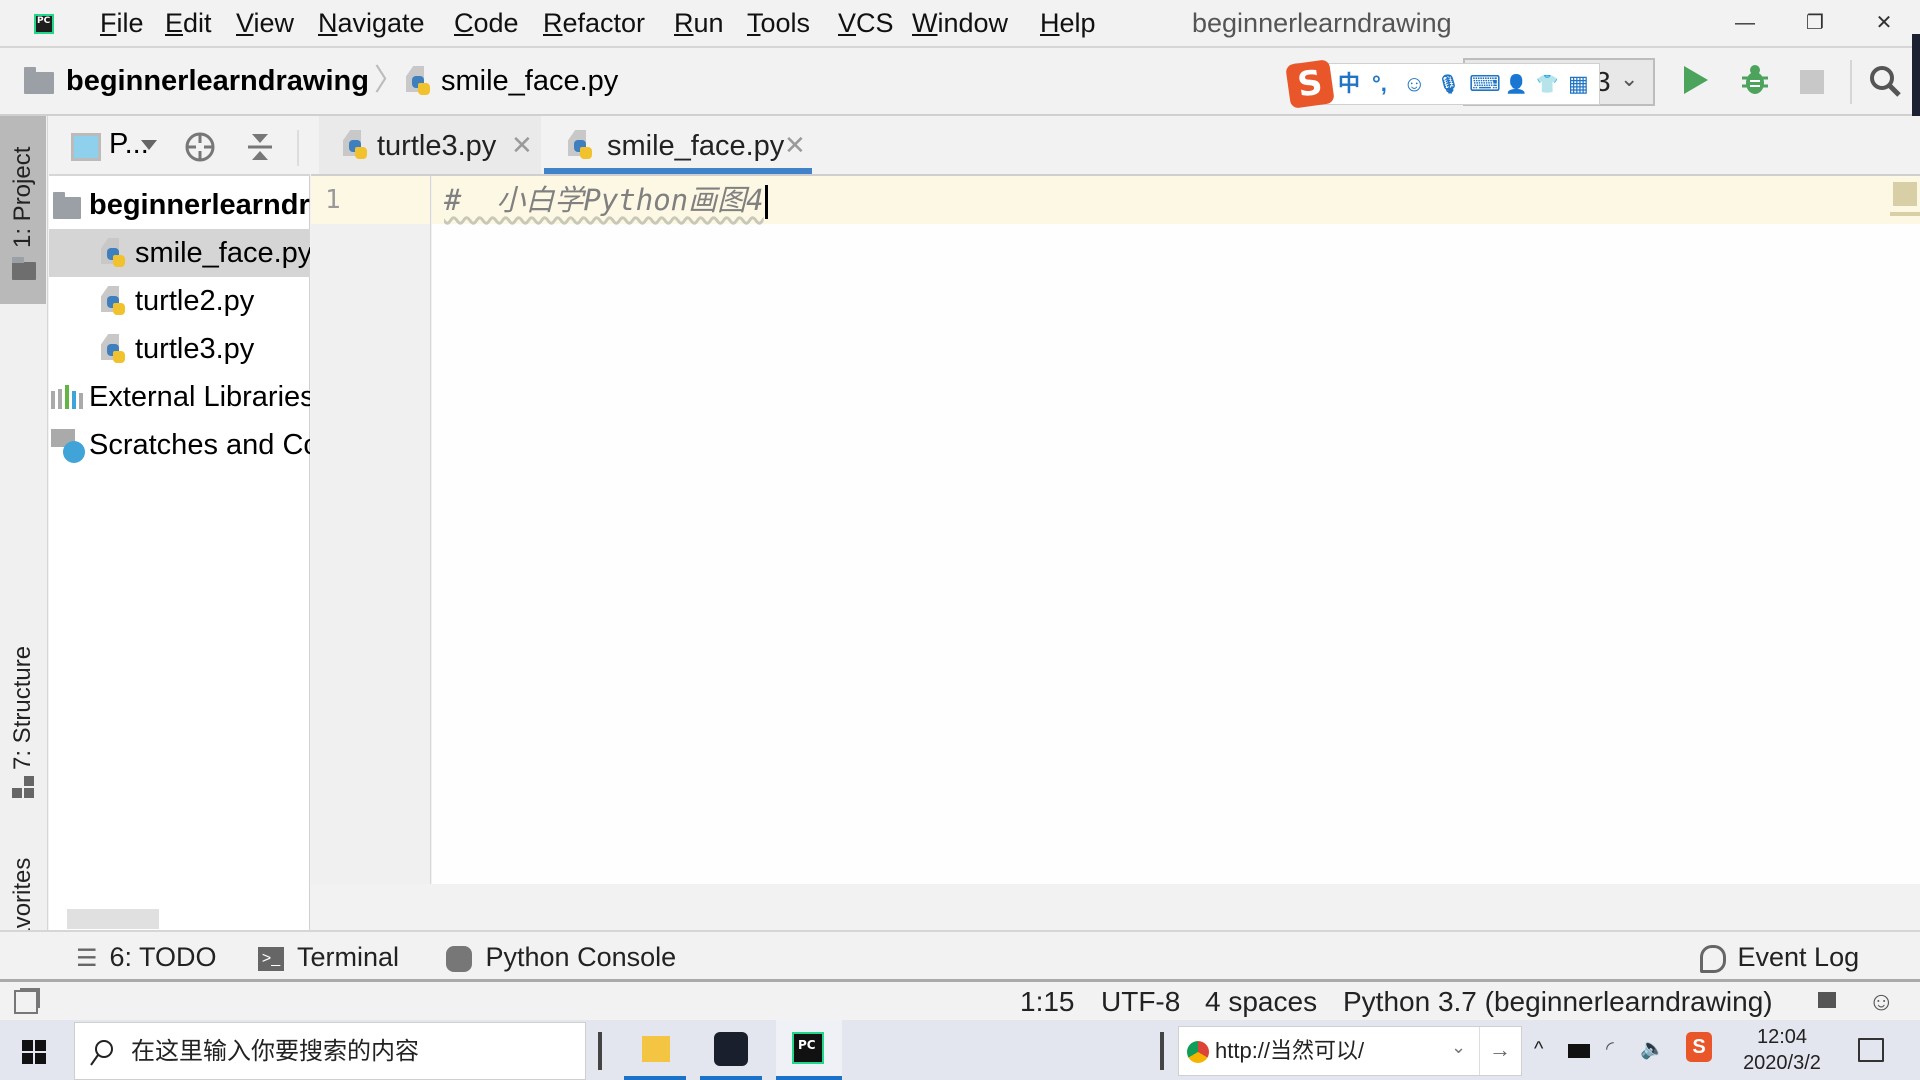 Image resolution: width=1920 pixels, height=1080 pixels. Describe the element at coordinates (1261, 1002) in the screenshot. I see `indent-setting: 4 spaces` at that location.